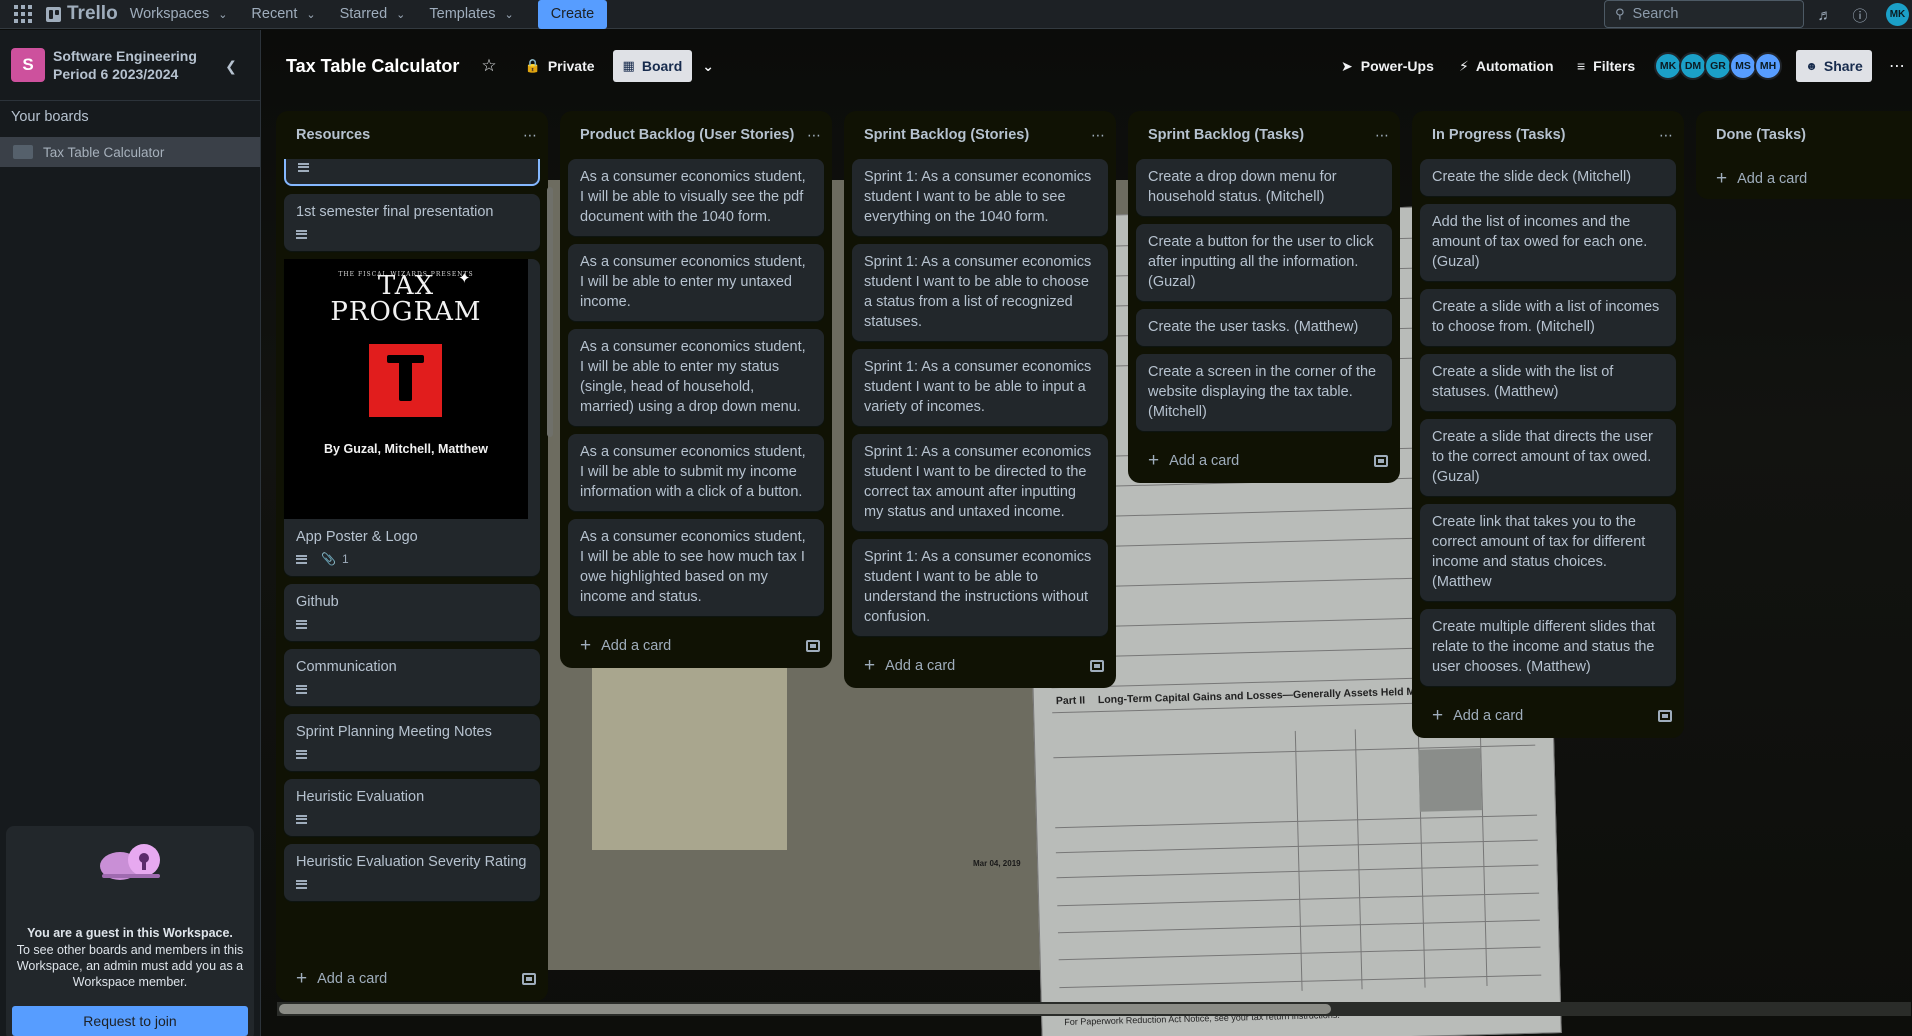  What do you see at coordinates (1668, 66) in the screenshot?
I see `member-avatar: MK` at bounding box center [1668, 66].